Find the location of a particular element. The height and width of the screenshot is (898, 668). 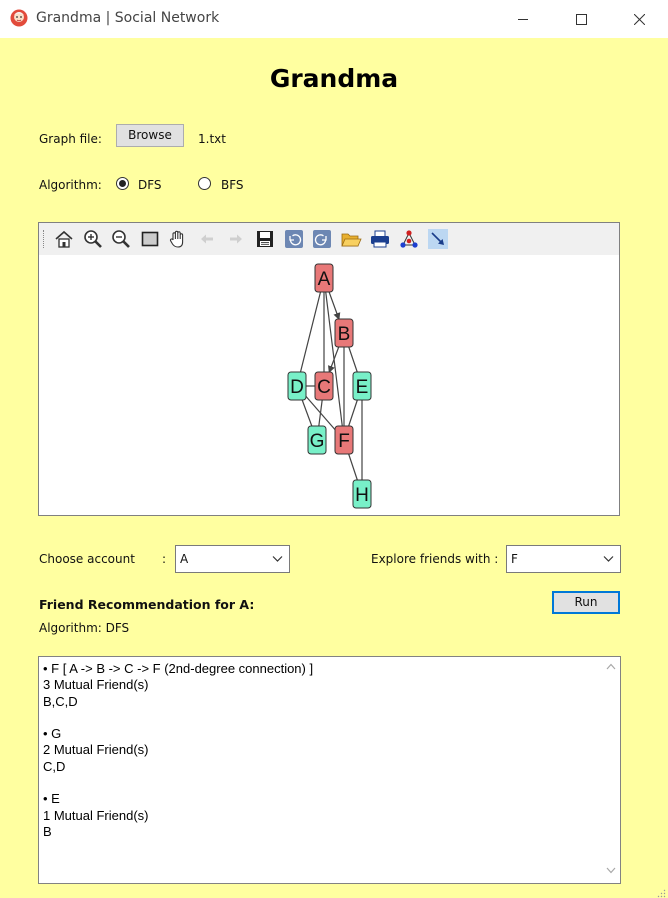

graph-node-F: F is located at coordinates (344, 440).